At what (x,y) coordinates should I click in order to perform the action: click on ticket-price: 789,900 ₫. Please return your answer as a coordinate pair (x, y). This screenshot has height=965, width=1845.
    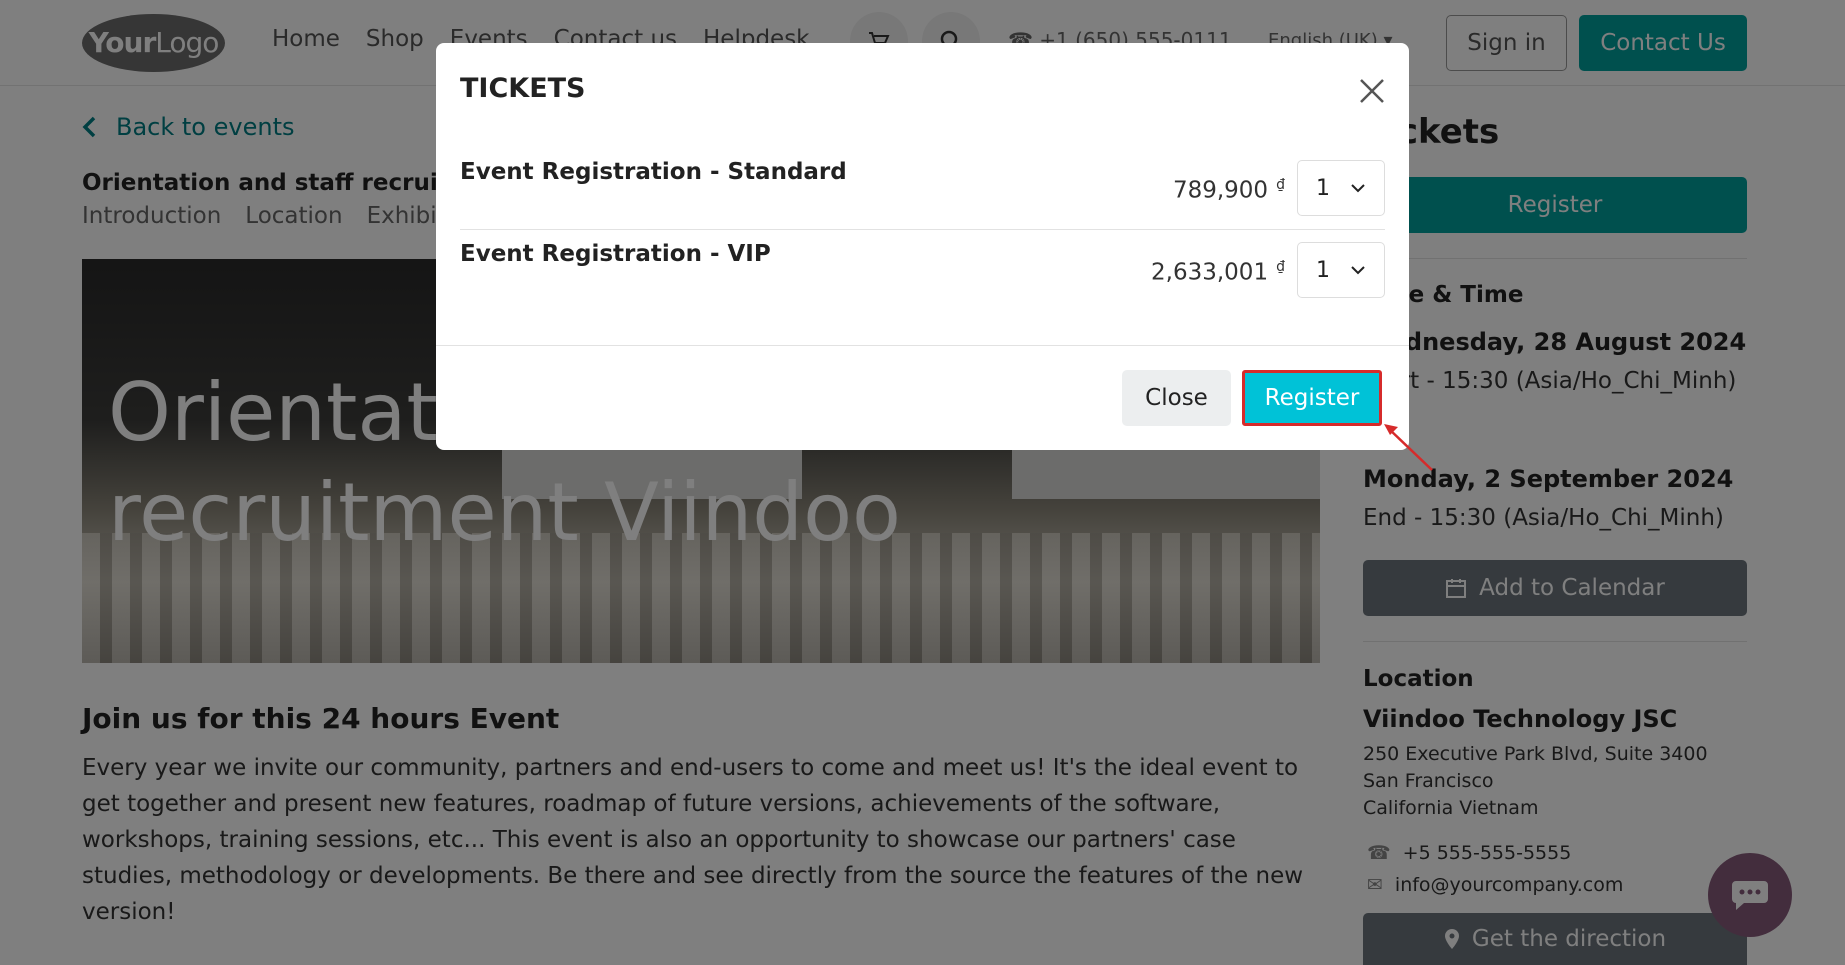
    Looking at the image, I should click on (1229, 190).